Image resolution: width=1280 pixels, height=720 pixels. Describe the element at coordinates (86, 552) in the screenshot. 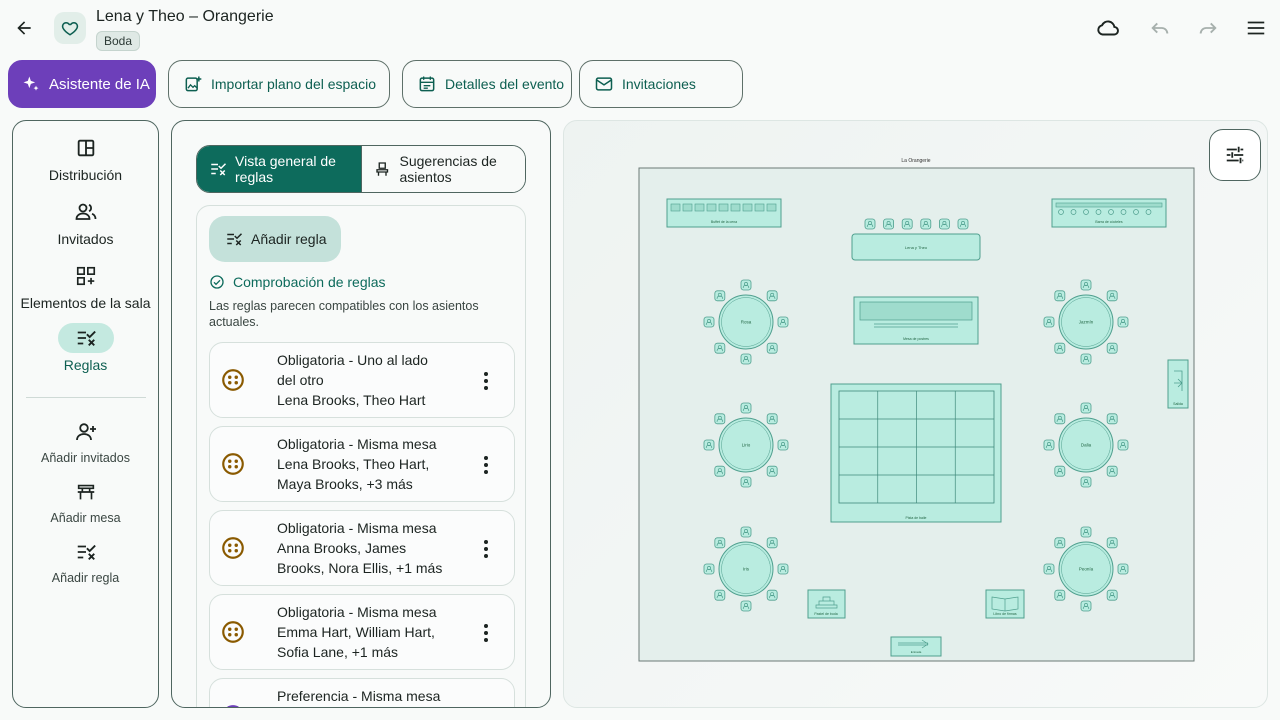

I see `rule-add-icon` at that location.